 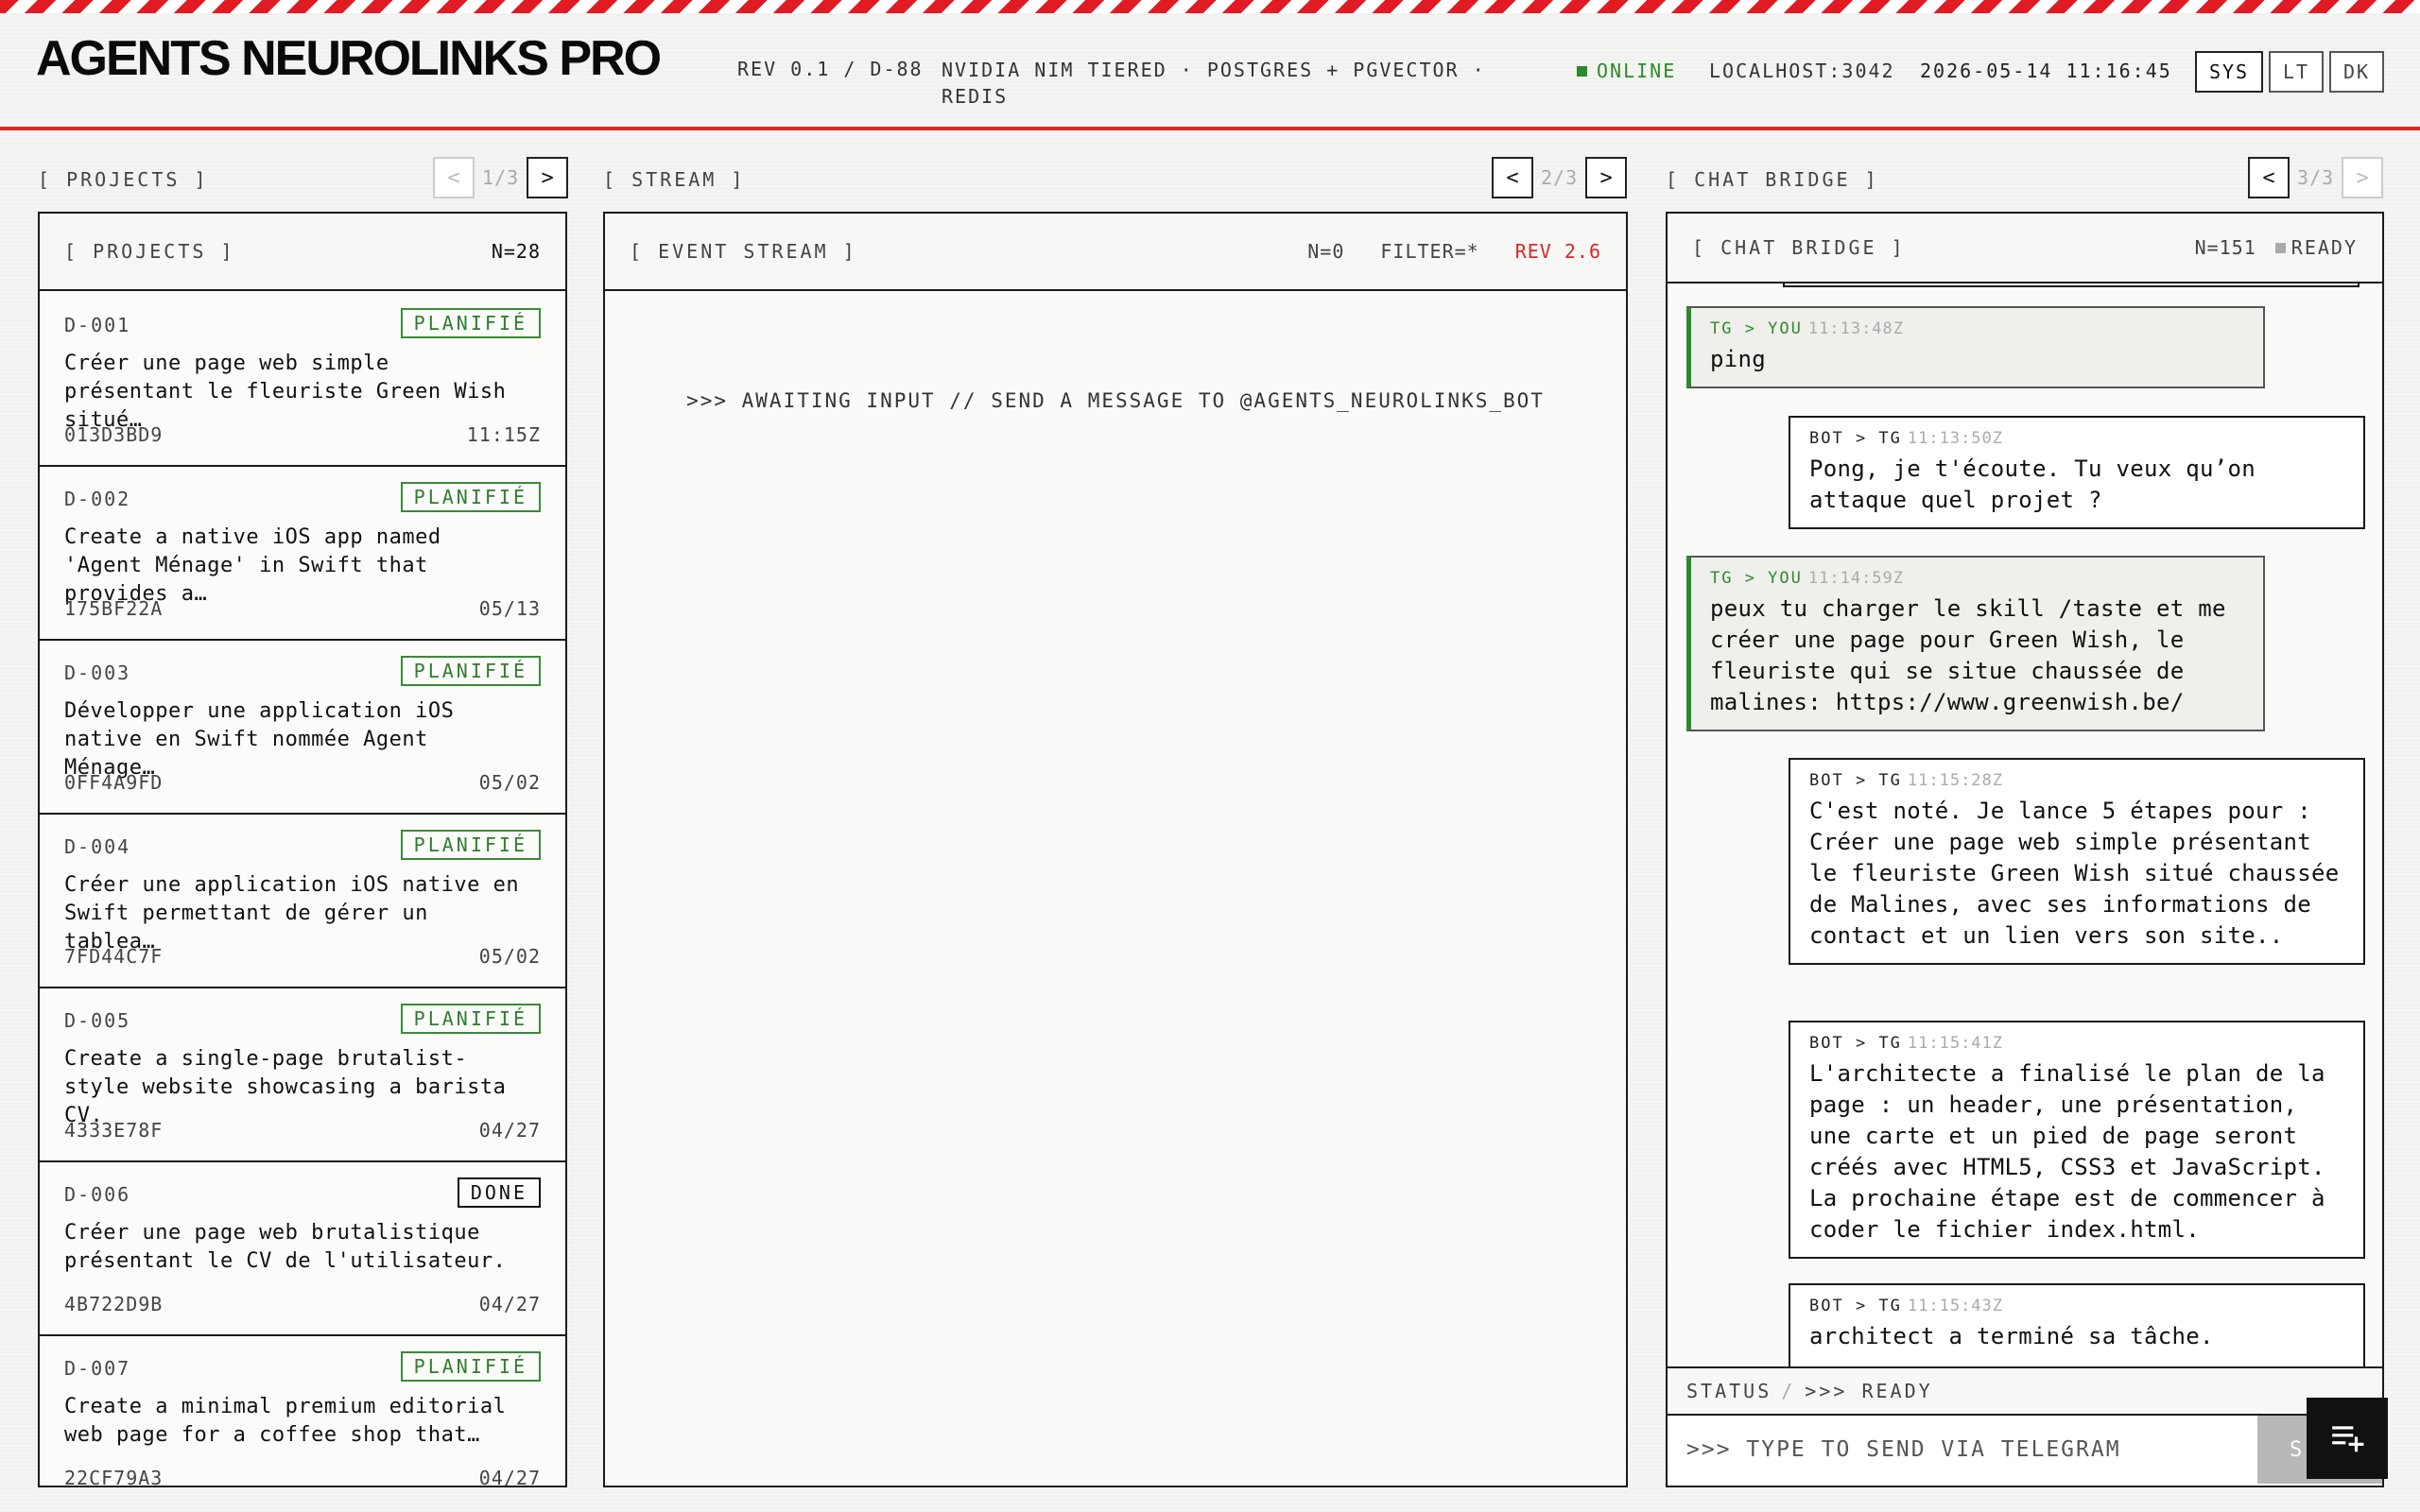 I want to click on chat-panel-title: [ CHAT BRIDGE ], so click(x=1799, y=247).